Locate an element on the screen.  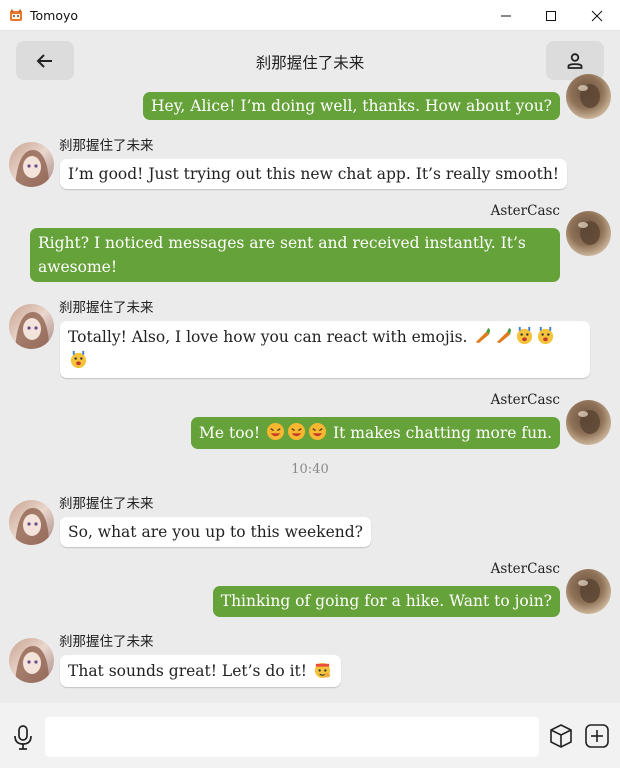
maximize-icon is located at coordinates (551, 15).